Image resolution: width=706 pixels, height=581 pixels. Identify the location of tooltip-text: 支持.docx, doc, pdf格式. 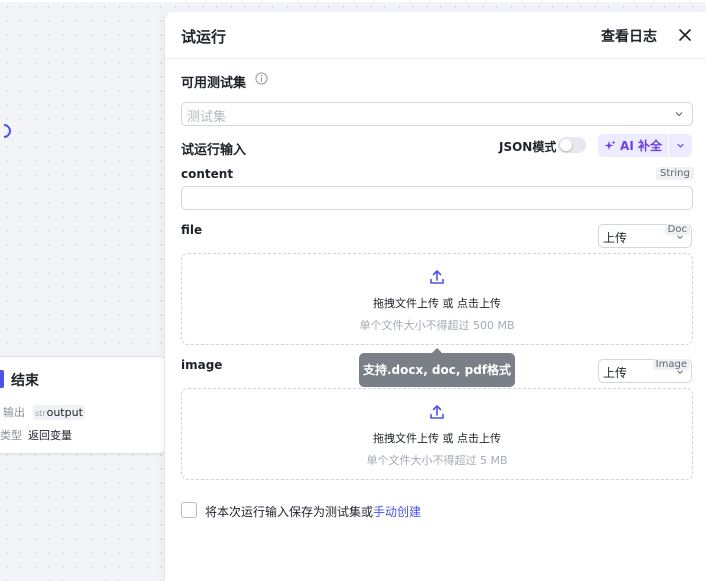
(437, 370).